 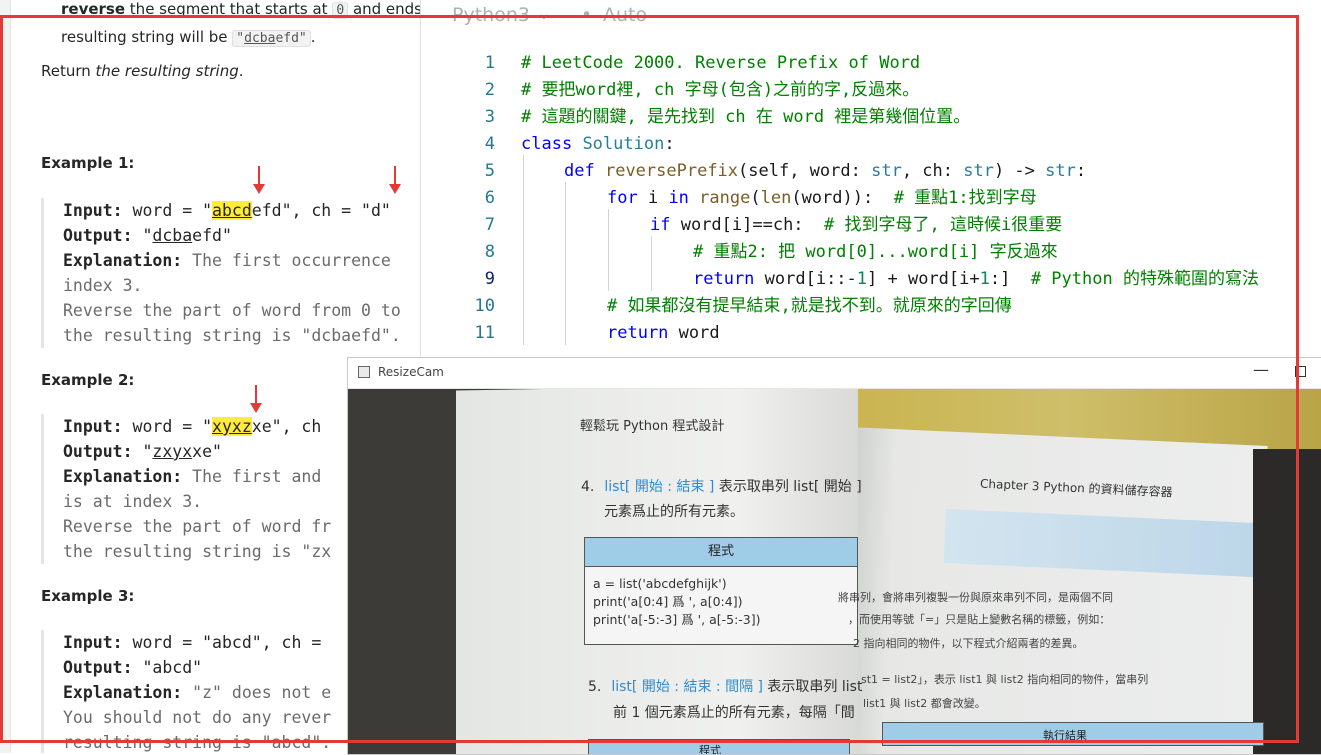 I want to click on return-statement: Return the resulting string., so click(x=142, y=71).